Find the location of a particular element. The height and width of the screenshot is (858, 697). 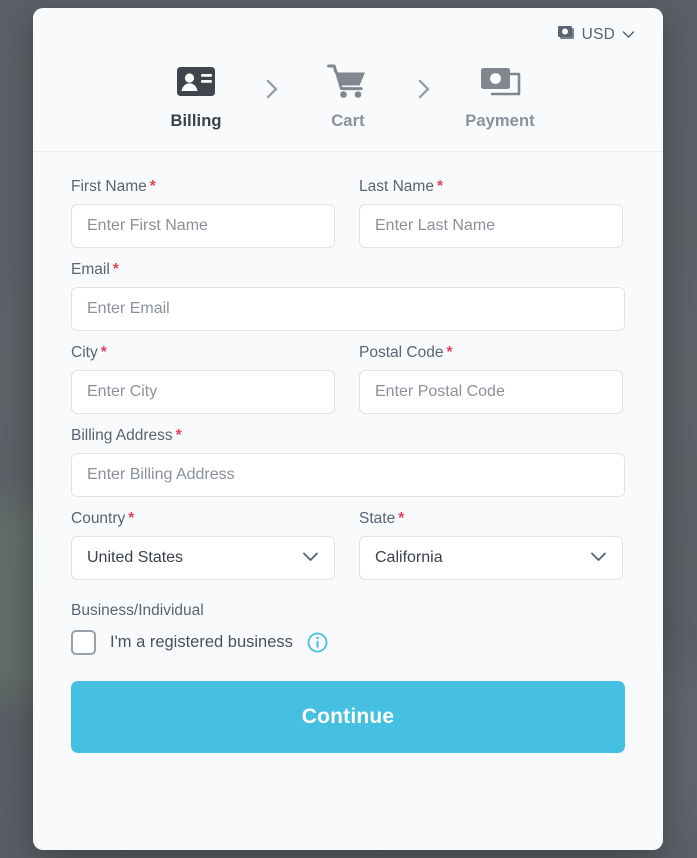

country-select: United States is located at coordinates (203, 558).